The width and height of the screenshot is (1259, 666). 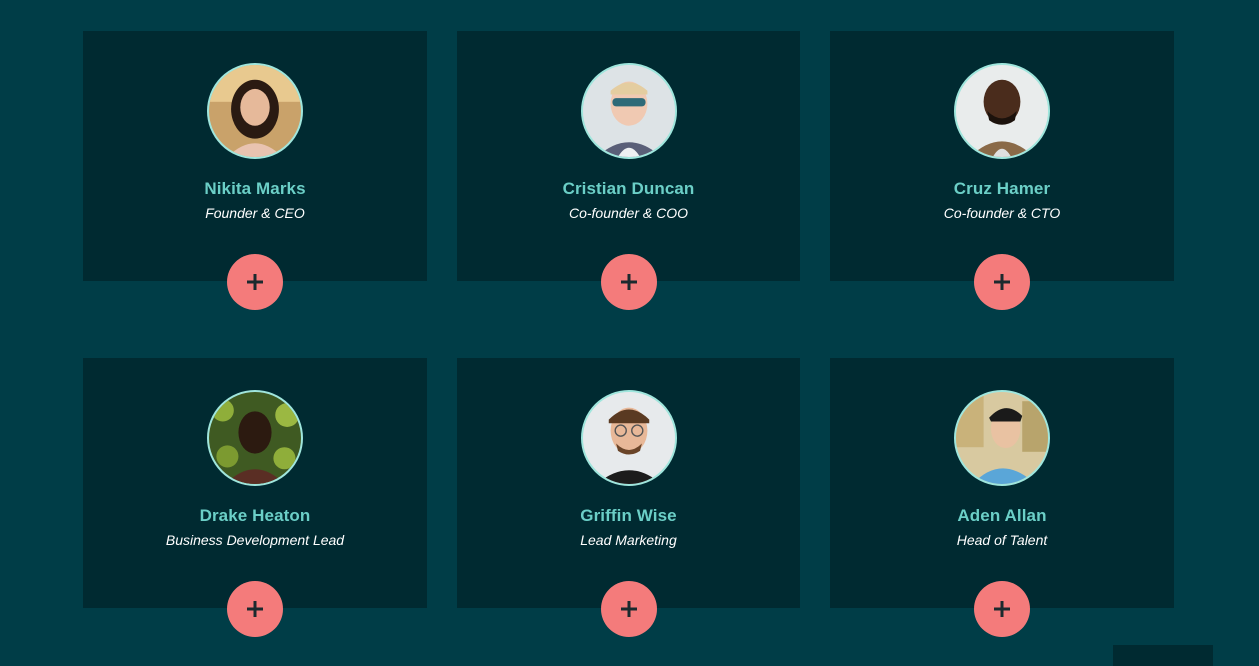 What do you see at coordinates (255, 188) in the screenshot?
I see `member-name: Nikita Marks` at bounding box center [255, 188].